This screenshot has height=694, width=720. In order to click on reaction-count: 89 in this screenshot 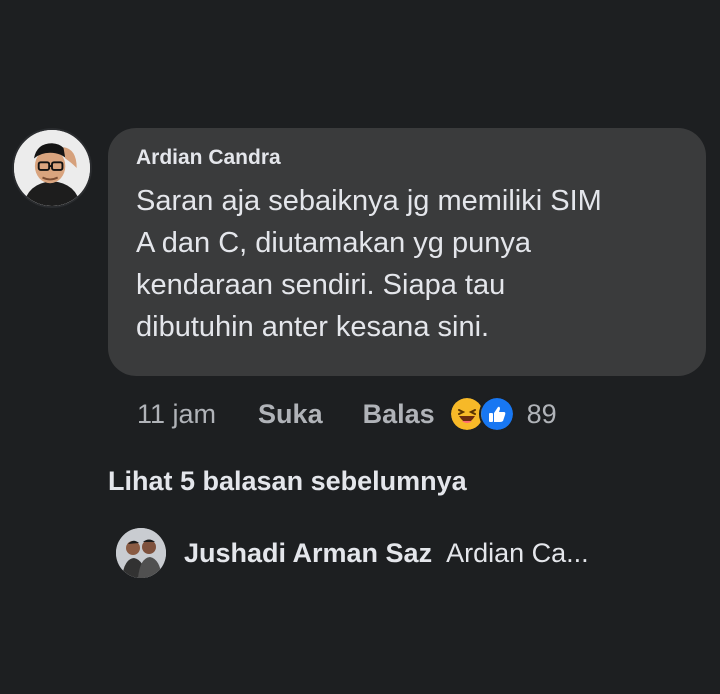, I will do `click(541, 413)`.